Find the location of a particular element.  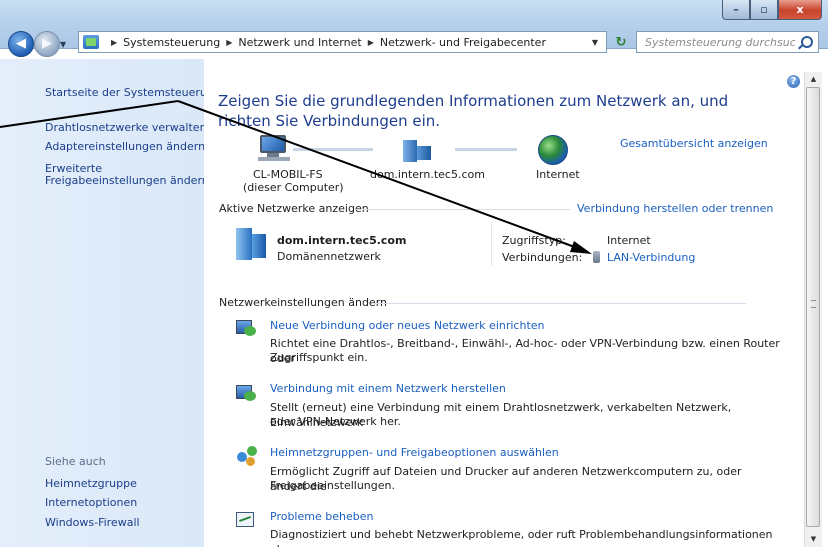

lan-connection-link: LAN-Verbindung is located at coordinates (651, 257).